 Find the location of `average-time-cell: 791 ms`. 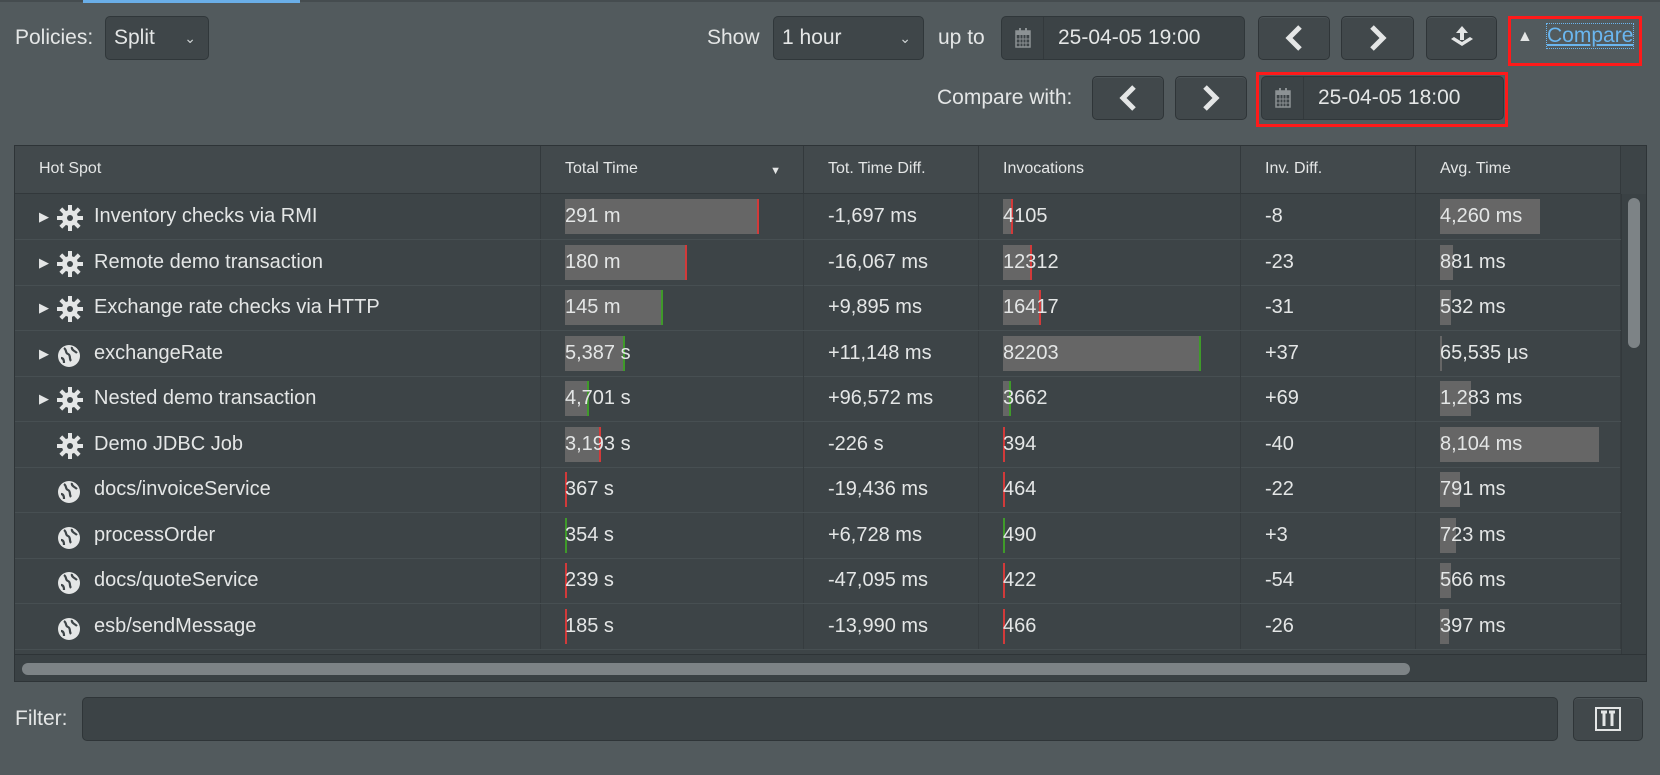

average-time-cell: 791 ms is located at coordinates (1518, 489).